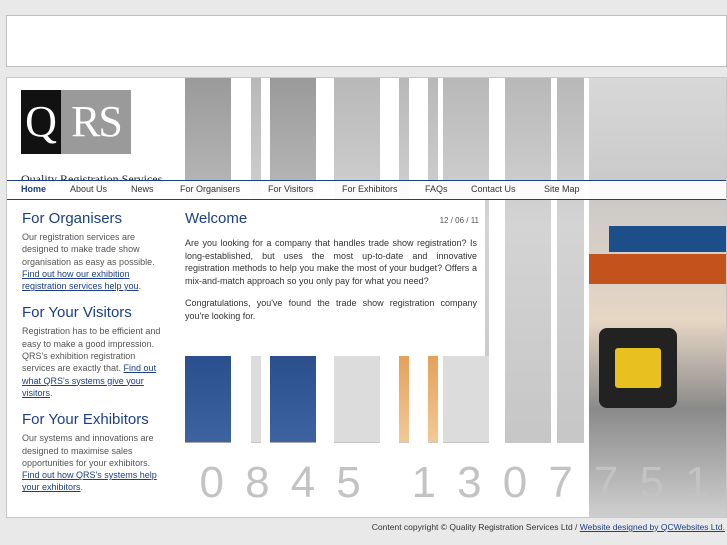 The image size is (727, 545). Describe the element at coordinates (370, 189) in the screenshot. I see `nav-item-for-exhibitors: For Exhibitors` at that location.